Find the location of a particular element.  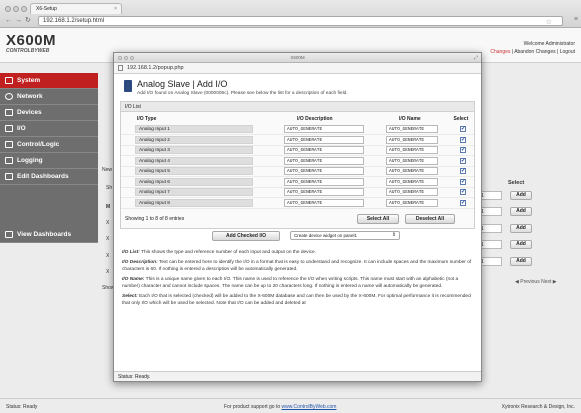

browser-tab: X6-Setup × is located at coordinates (76, 8).